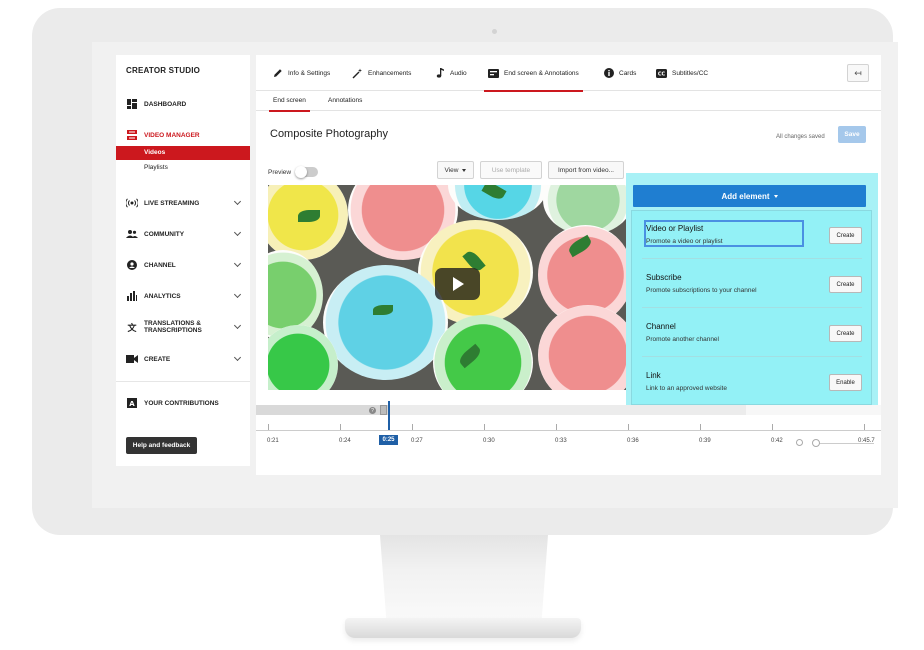 This screenshot has height=650, width=924. What do you see at coordinates (345, 101) in the screenshot?
I see `subtab-annotations: Annotations` at bounding box center [345, 101].